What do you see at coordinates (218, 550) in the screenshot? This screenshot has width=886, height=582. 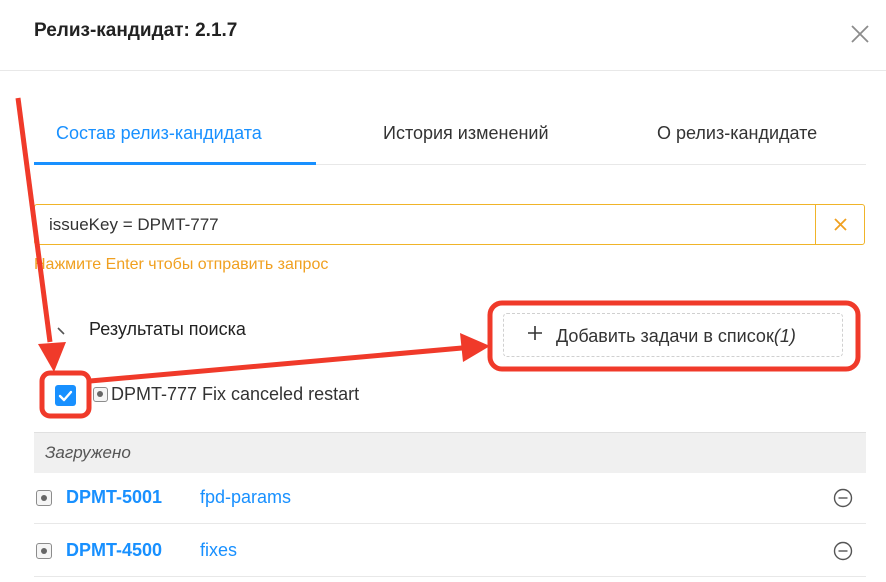 I see `issue-summary-link: fixes` at bounding box center [218, 550].